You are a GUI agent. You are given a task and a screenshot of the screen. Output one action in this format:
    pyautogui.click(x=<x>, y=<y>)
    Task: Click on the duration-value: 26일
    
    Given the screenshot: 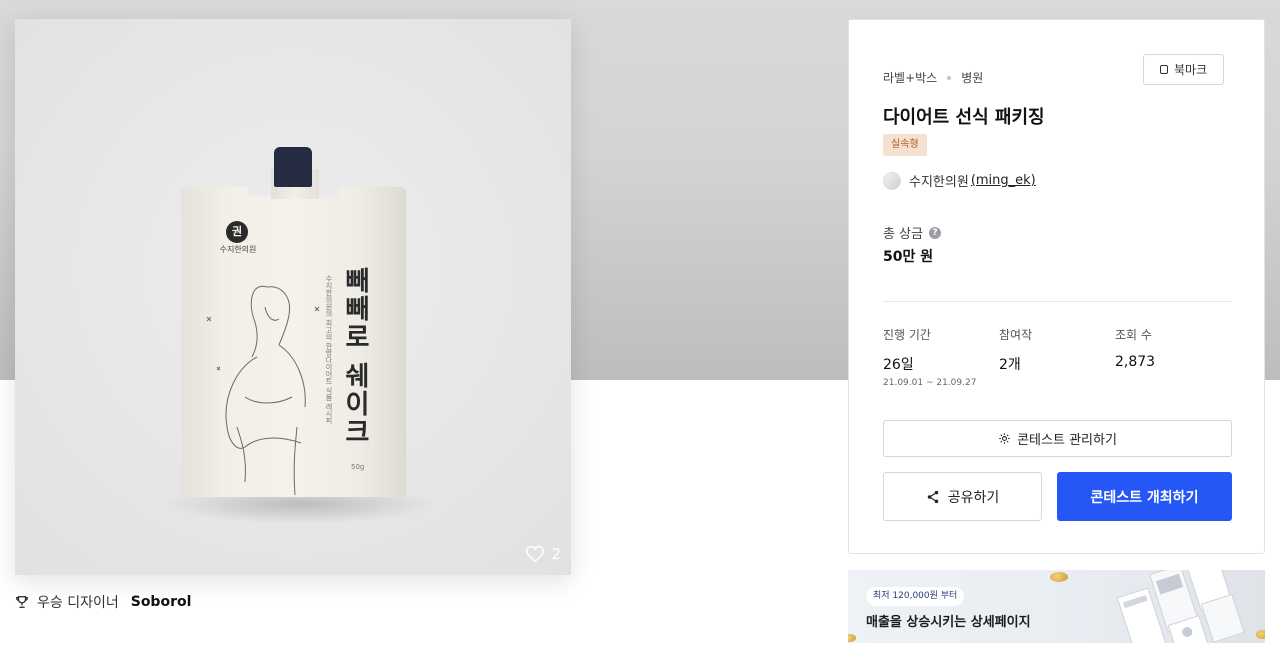 What is the action you would take?
    pyautogui.click(x=898, y=365)
    